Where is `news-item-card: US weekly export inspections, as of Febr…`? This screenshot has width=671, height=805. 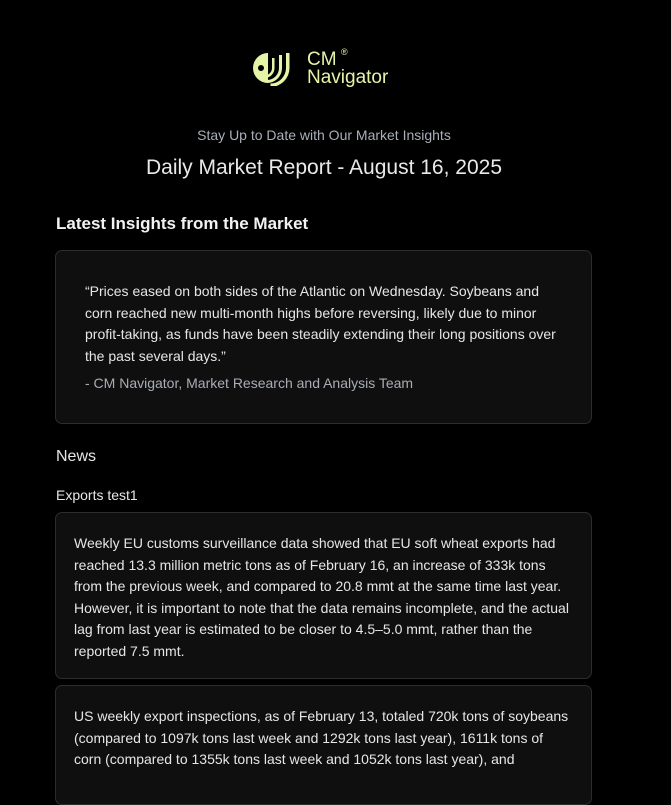 news-item-card: US weekly export inspections, as of Febr… is located at coordinates (323, 745).